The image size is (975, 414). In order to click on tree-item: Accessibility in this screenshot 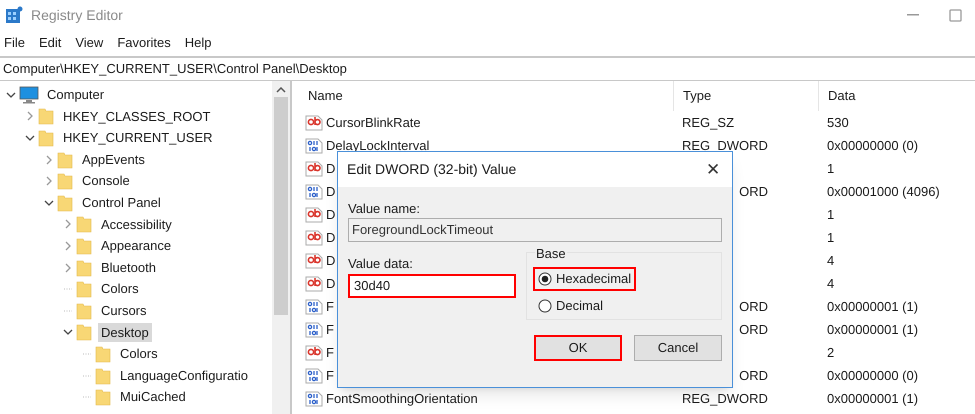, I will do `click(136, 224)`.